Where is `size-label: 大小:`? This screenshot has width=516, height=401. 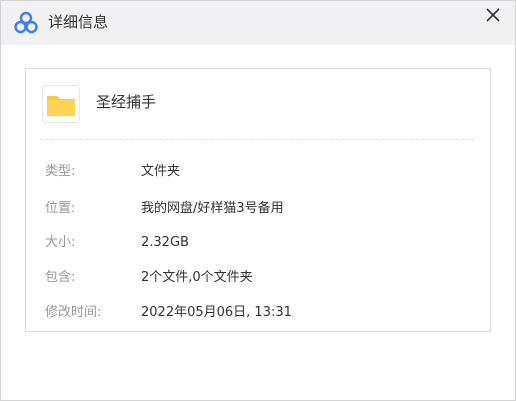 size-label: 大小: is located at coordinates (60, 242).